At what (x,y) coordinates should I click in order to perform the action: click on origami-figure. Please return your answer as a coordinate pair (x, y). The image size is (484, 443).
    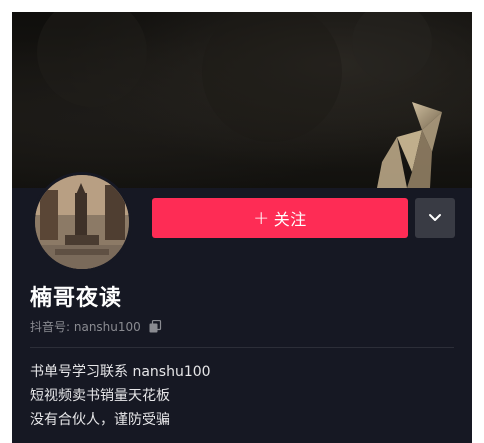
    Looking at the image, I should click on (409, 145).